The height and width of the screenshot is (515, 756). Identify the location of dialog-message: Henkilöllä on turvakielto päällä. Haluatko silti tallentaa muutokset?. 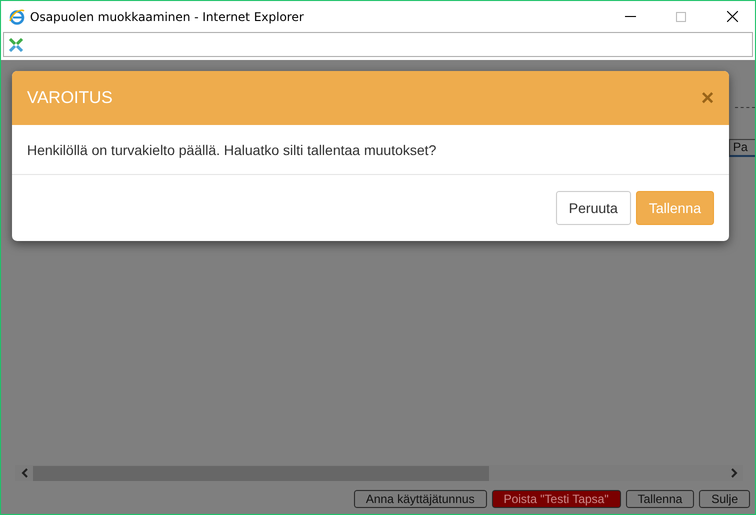
(231, 150).